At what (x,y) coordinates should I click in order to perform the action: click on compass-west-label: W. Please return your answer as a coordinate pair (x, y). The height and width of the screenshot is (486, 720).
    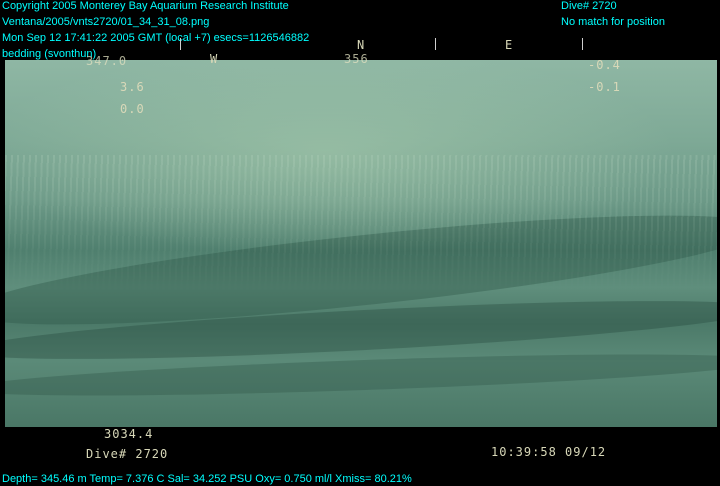
    Looking at the image, I should click on (214, 59).